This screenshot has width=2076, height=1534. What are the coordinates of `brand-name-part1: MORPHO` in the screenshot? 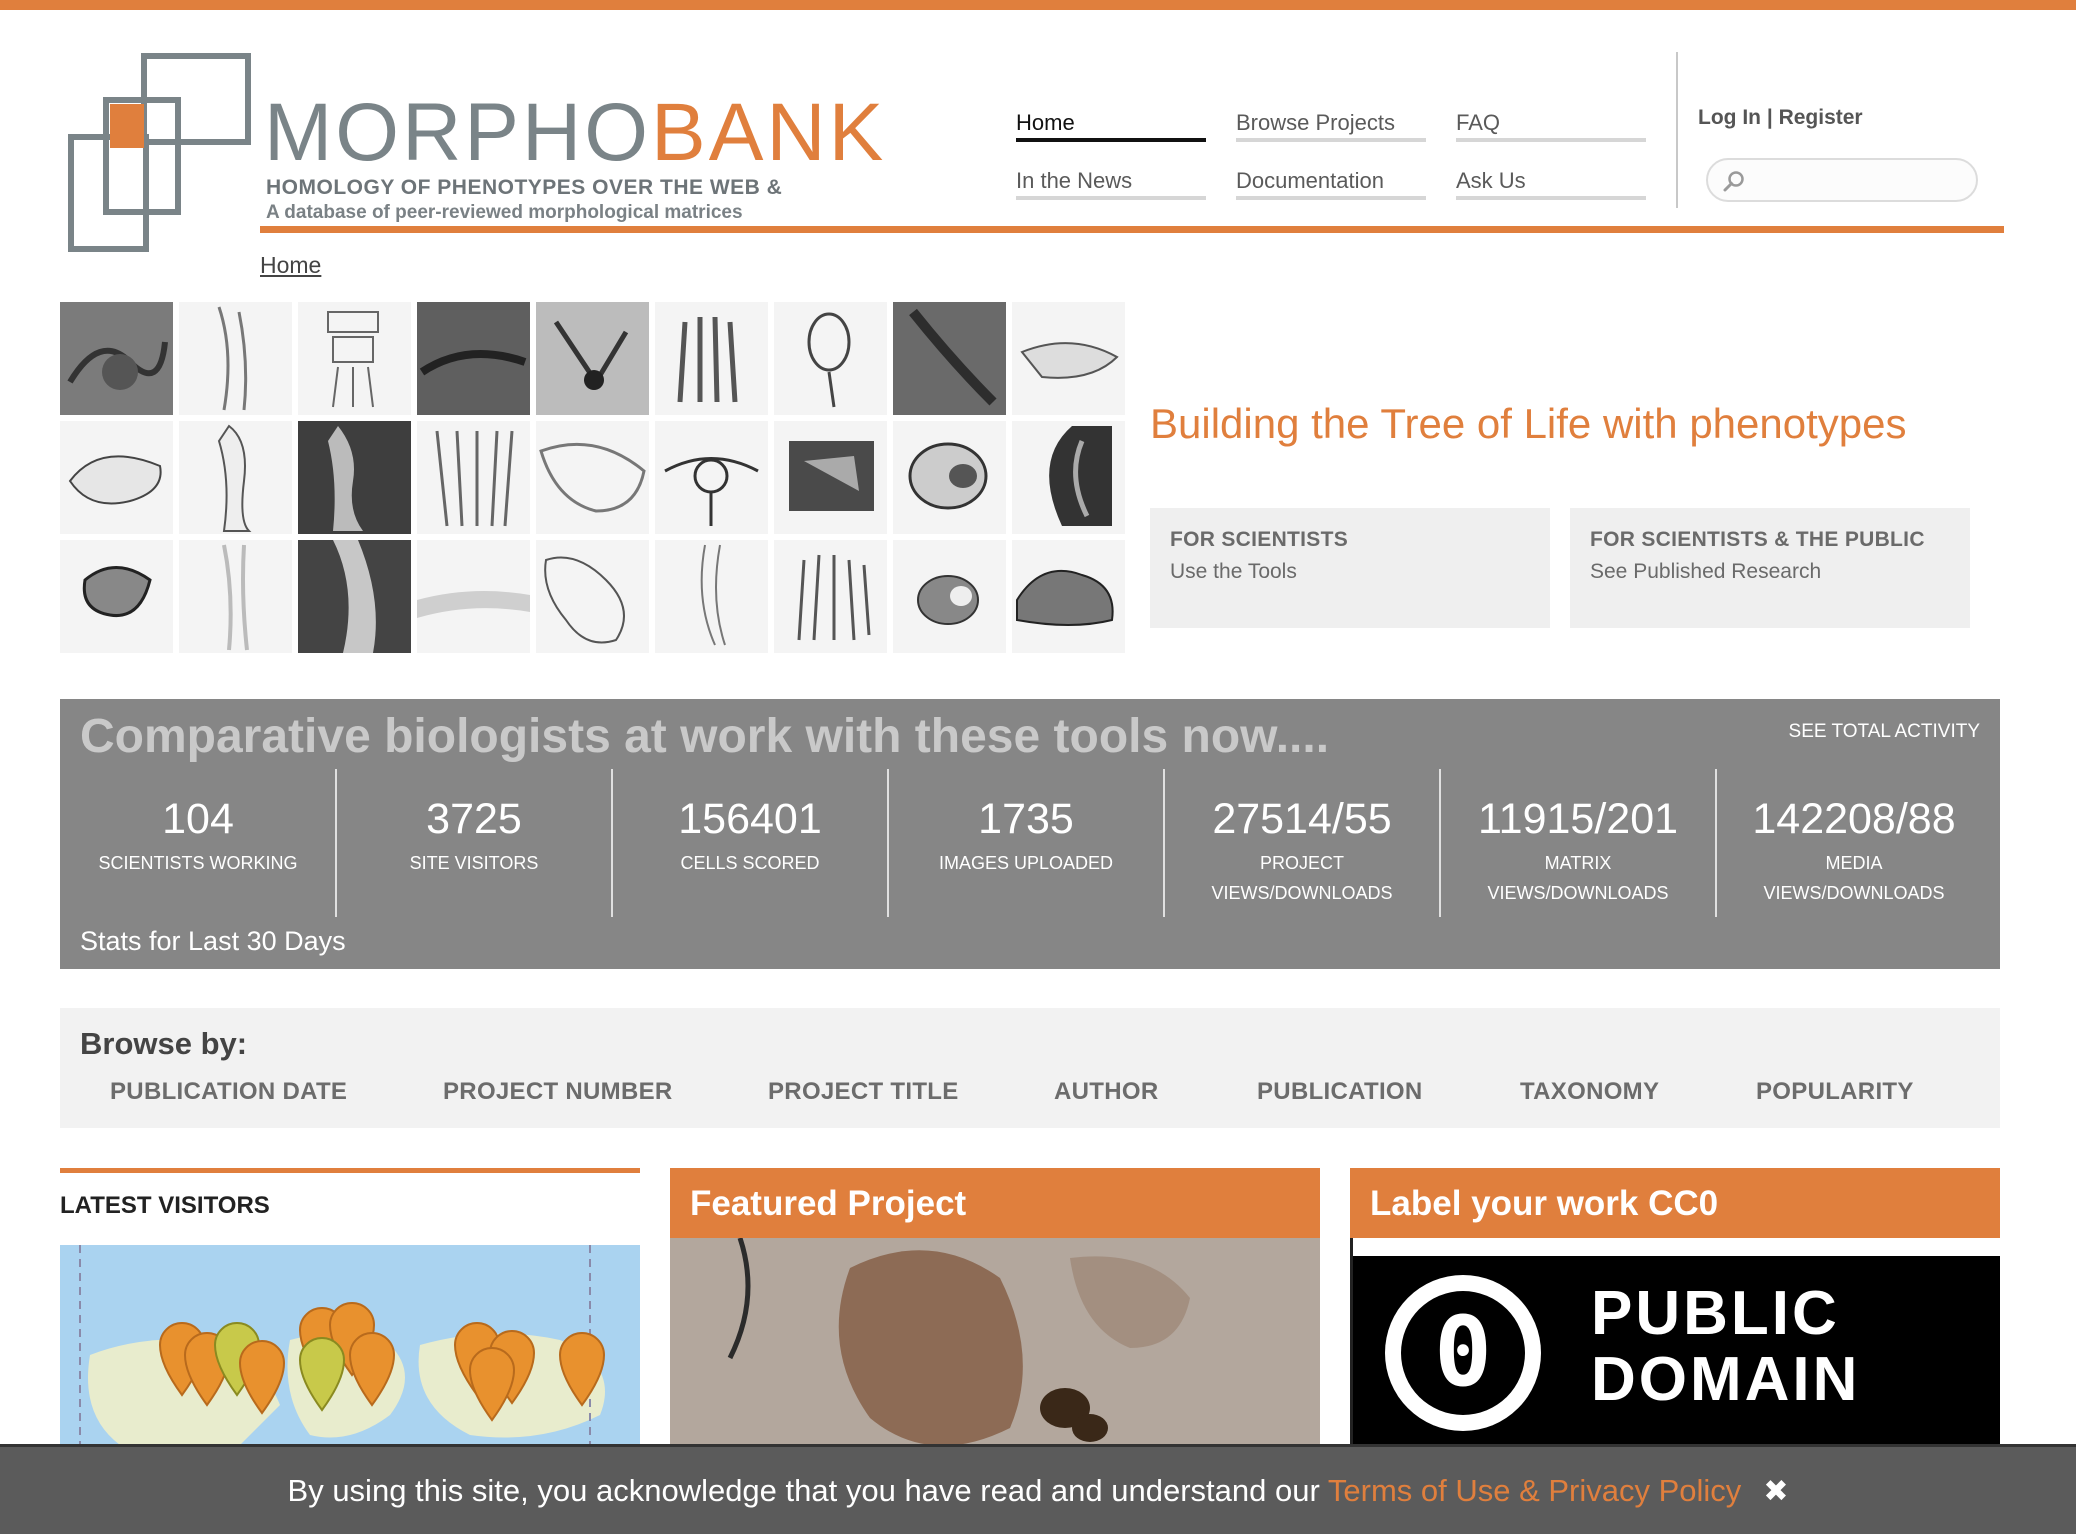 It's located at (457, 132).